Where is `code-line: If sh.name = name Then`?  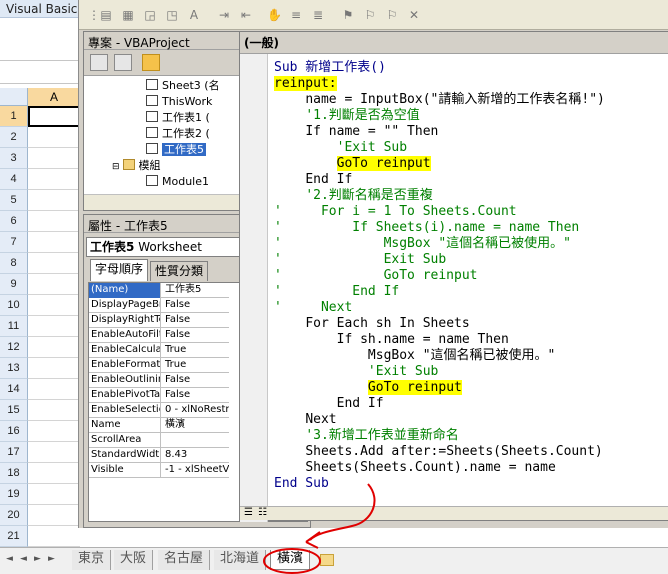 code-line: If sh.name = name Then is located at coordinates (391, 340).